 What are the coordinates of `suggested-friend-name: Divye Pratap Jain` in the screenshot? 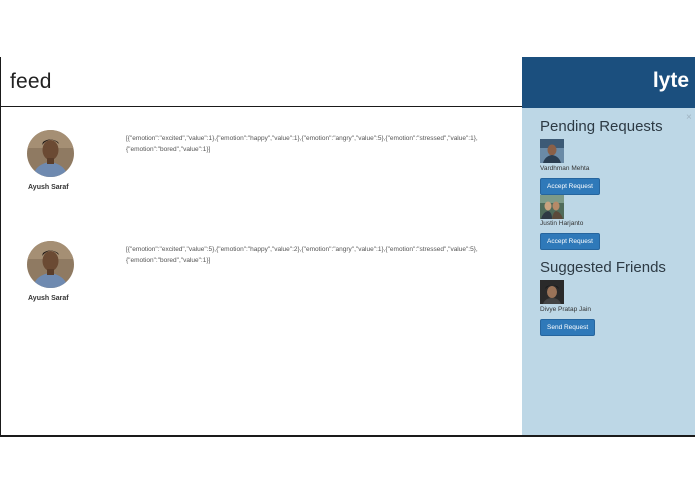 It's located at (565, 309).